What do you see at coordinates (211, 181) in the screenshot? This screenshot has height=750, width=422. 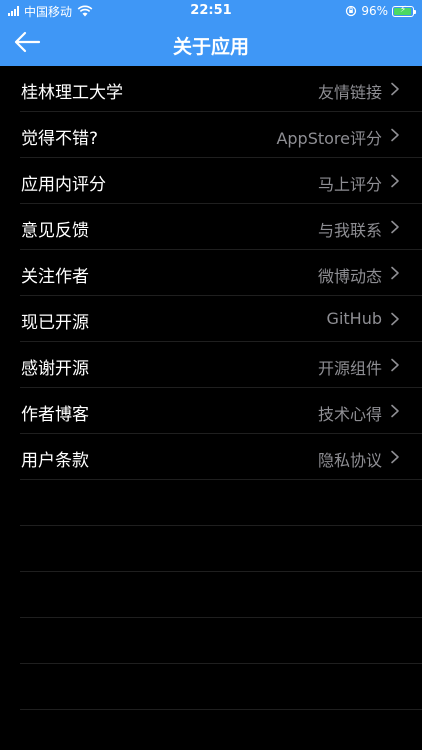 I see `row-in-app-rating: 应用内评分 马上评分` at bounding box center [211, 181].